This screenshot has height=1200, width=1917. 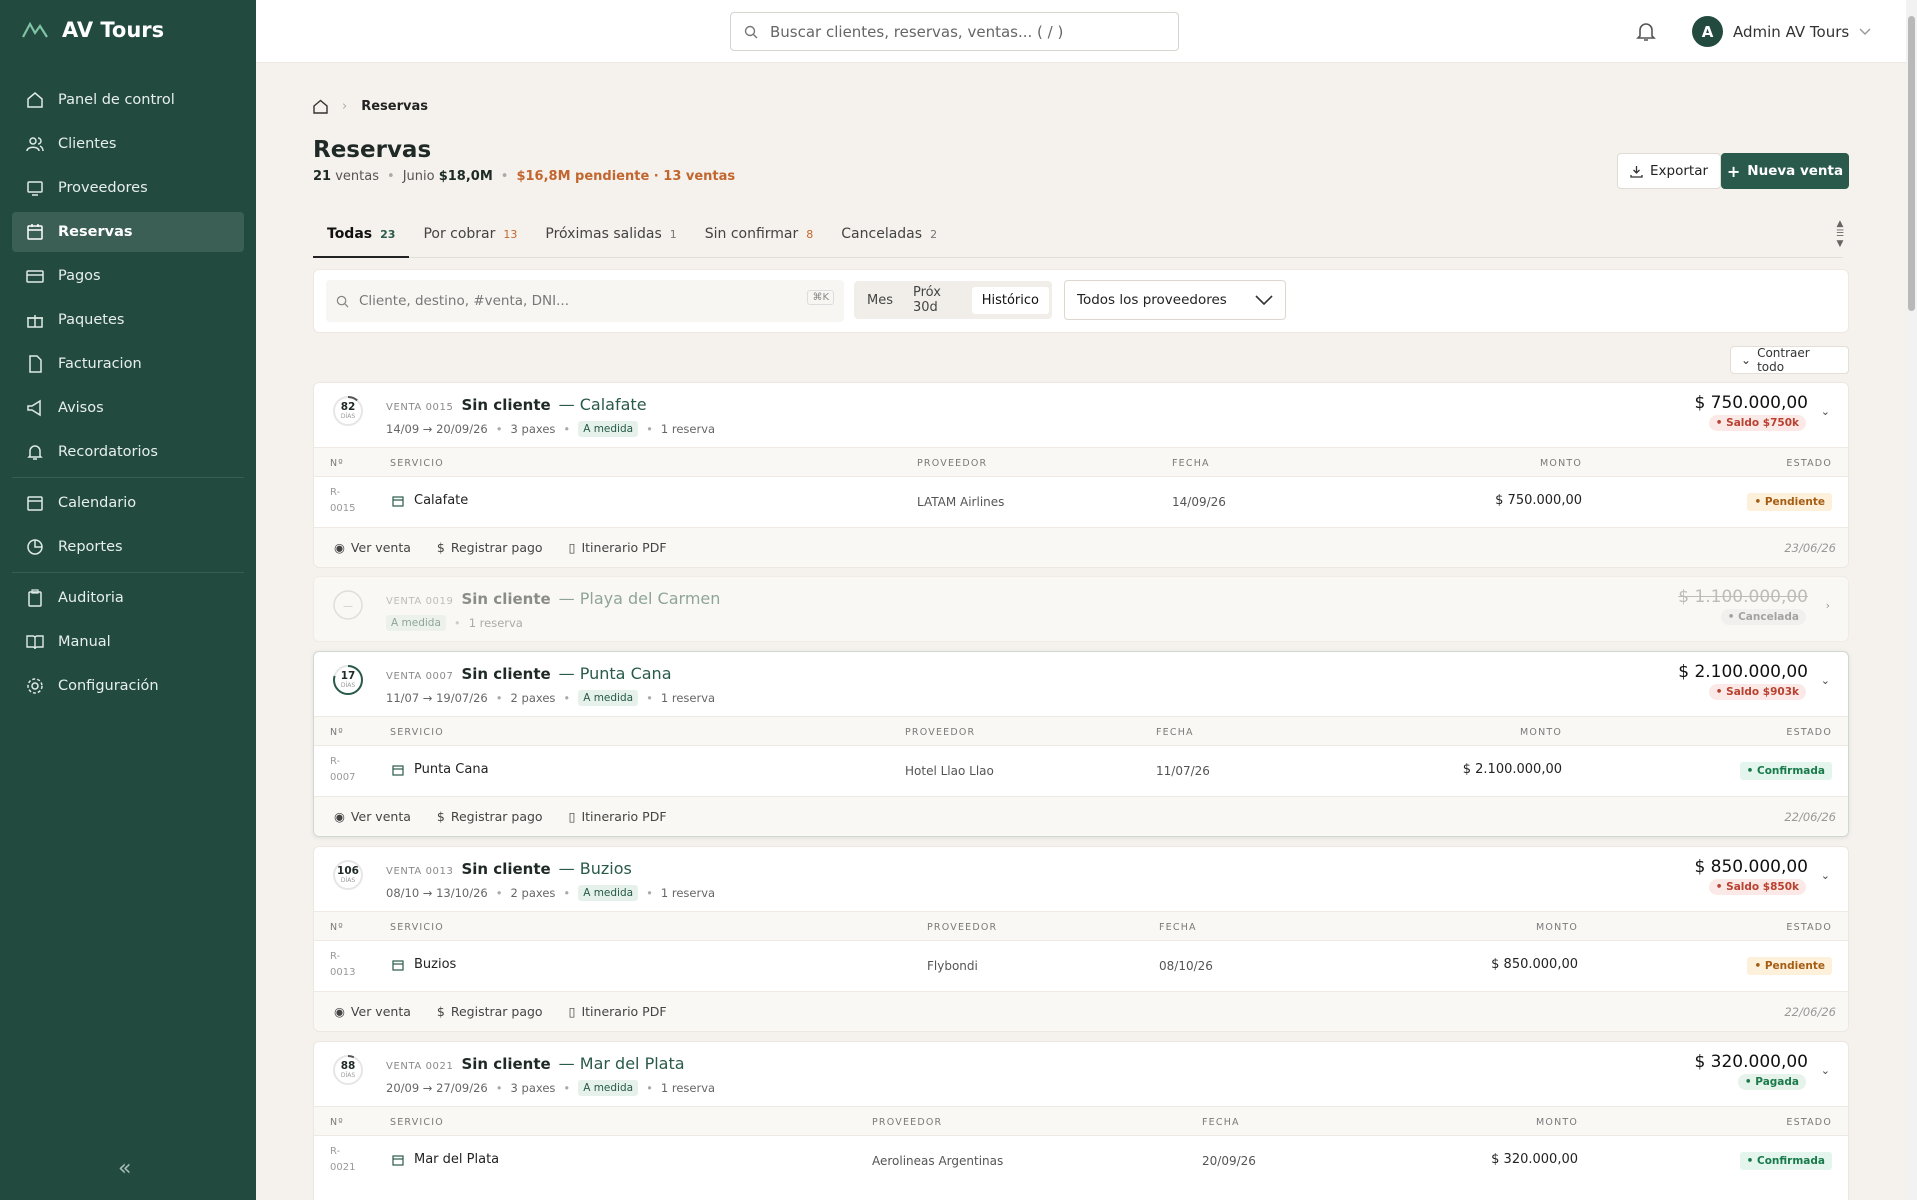 What do you see at coordinates (430, 500) in the screenshot?
I see `service-cell: Calafate` at bounding box center [430, 500].